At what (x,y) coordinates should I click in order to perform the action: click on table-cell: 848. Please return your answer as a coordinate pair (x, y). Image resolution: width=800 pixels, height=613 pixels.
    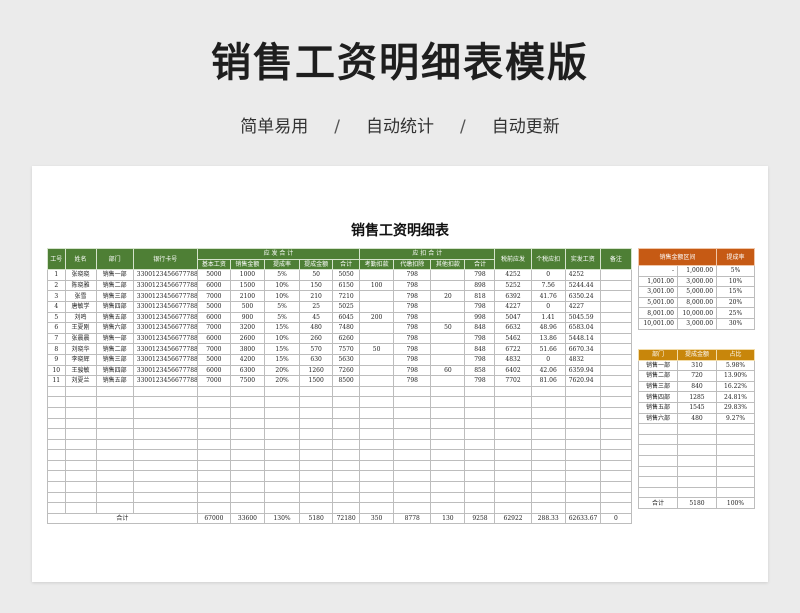
    Looking at the image, I should click on (480, 328).